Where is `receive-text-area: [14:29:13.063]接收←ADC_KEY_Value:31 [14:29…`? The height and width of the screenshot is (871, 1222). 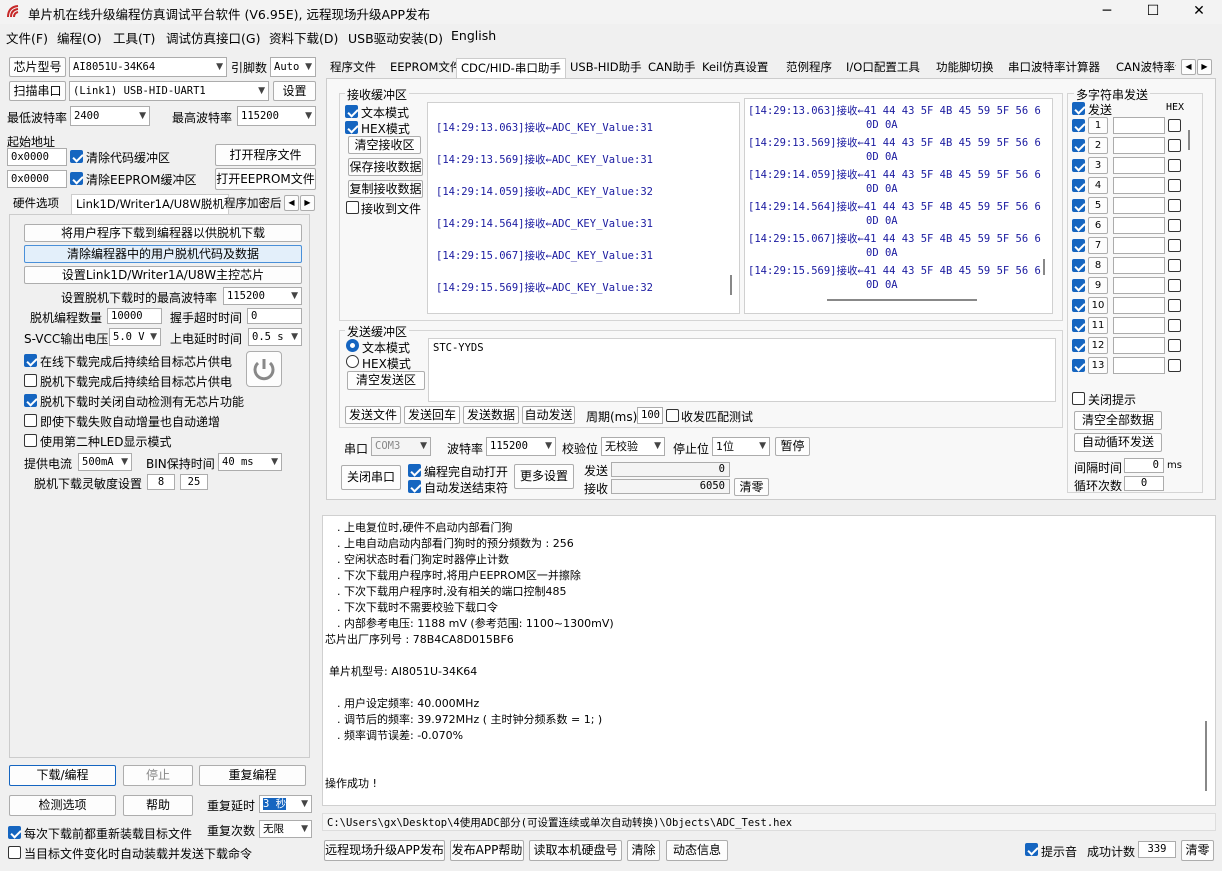 receive-text-area: [14:29:13.063]接收←ADC_KEY_Value:31 [14:29… is located at coordinates (583, 208).